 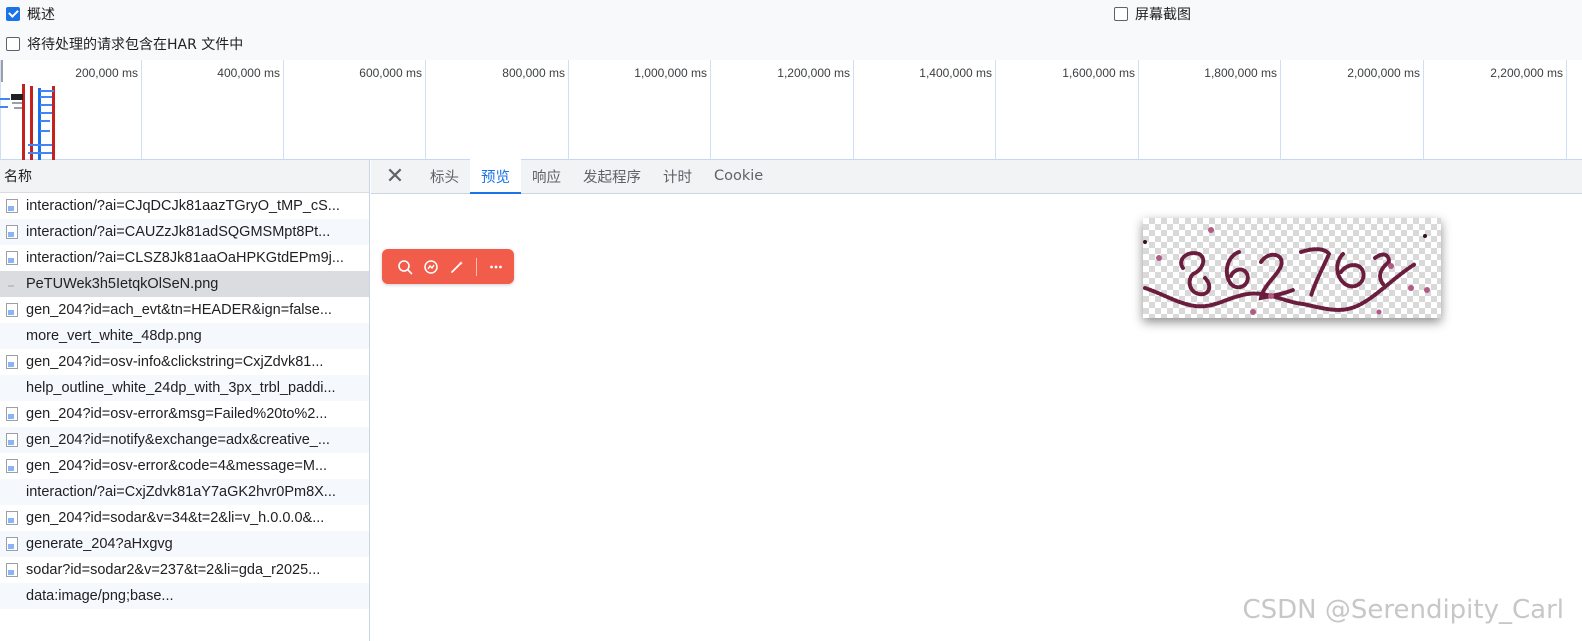 What do you see at coordinates (476, 266) in the screenshot?
I see `toolbar-divider` at bounding box center [476, 266].